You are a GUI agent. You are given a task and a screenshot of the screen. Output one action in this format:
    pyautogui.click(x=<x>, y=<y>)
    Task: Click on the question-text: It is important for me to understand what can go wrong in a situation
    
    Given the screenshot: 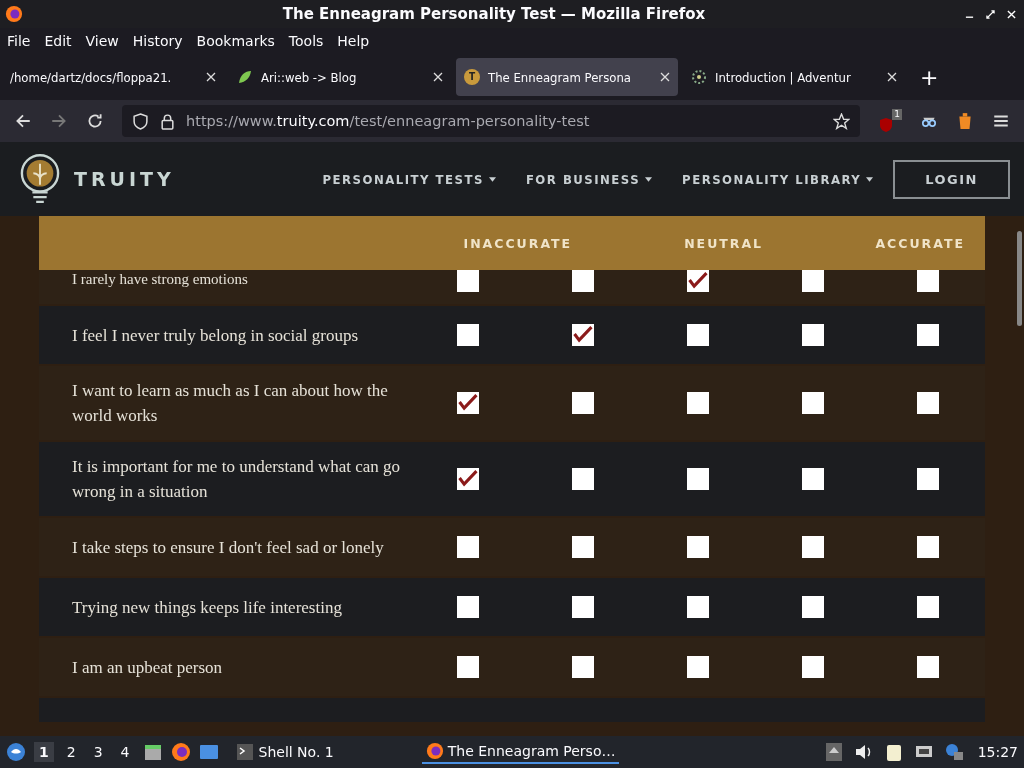 What is the action you would take?
    pyautogui.click(x=237, y=479)
    